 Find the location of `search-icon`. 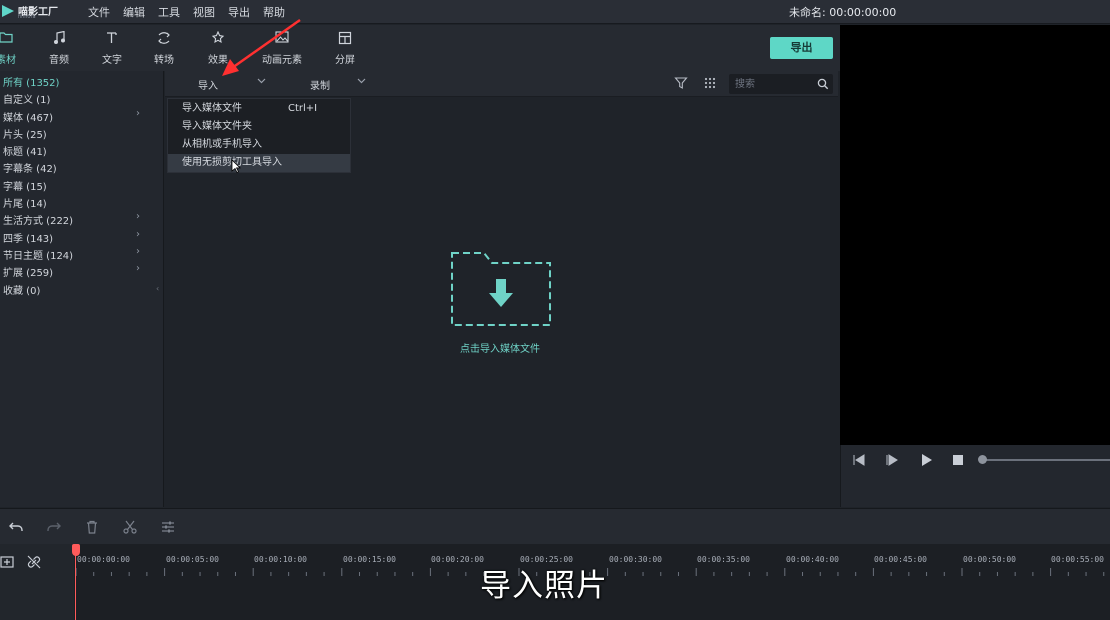

search-icon is located at coordinates (823, 84).